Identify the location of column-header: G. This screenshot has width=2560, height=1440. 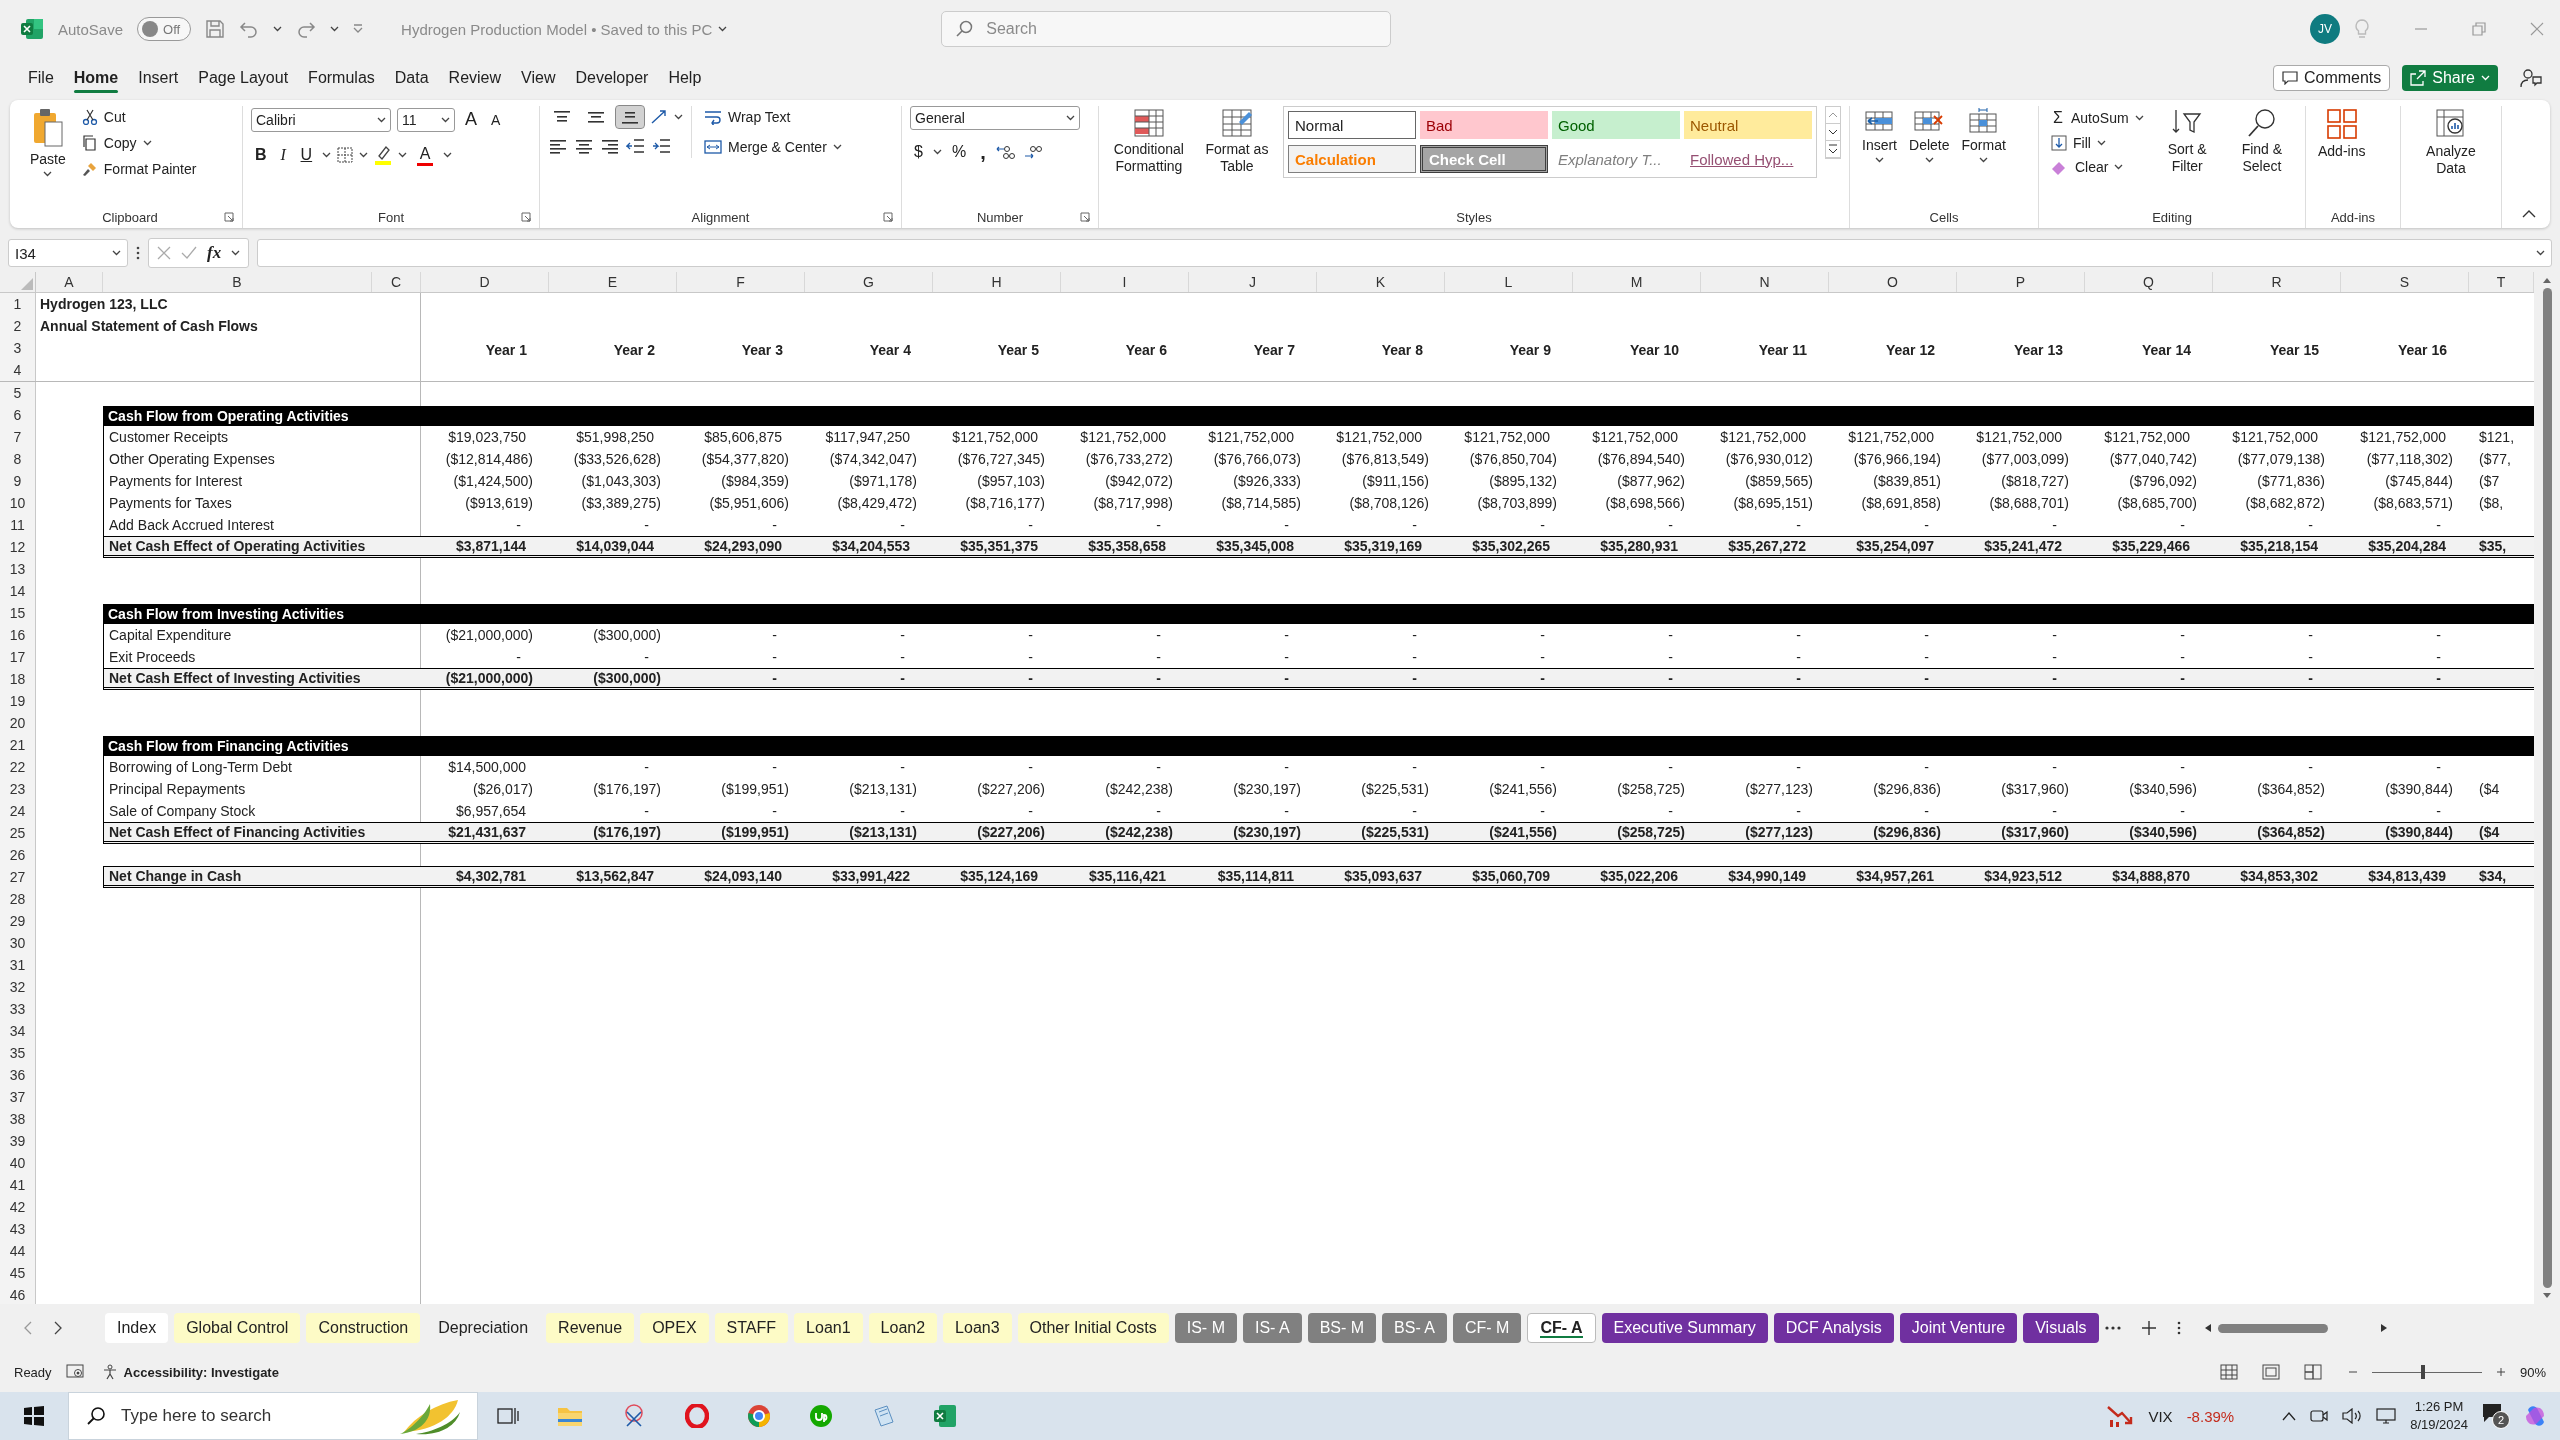
(869, 282).